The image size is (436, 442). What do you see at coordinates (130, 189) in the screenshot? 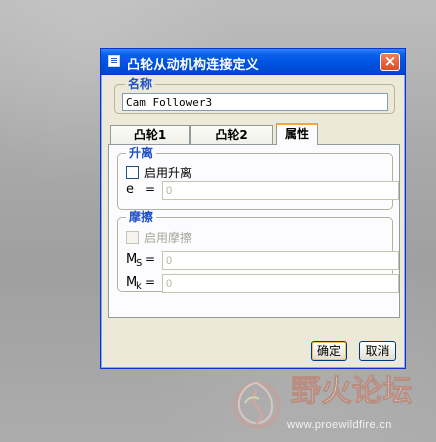
I see `liftoff-symbol-main: e` at bounding box center [130, 189].